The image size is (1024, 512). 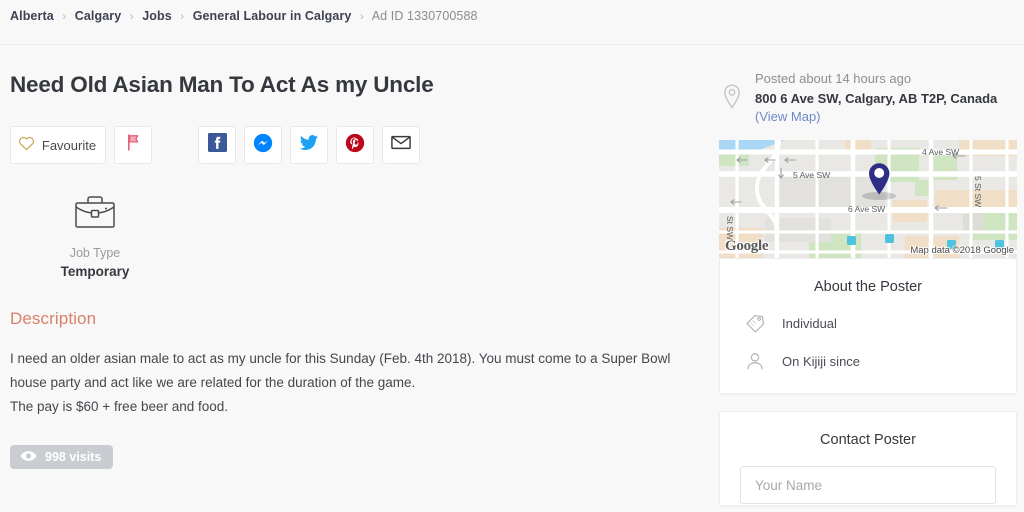 I want to click on pinterest-icon, so click(x=355, y=145).